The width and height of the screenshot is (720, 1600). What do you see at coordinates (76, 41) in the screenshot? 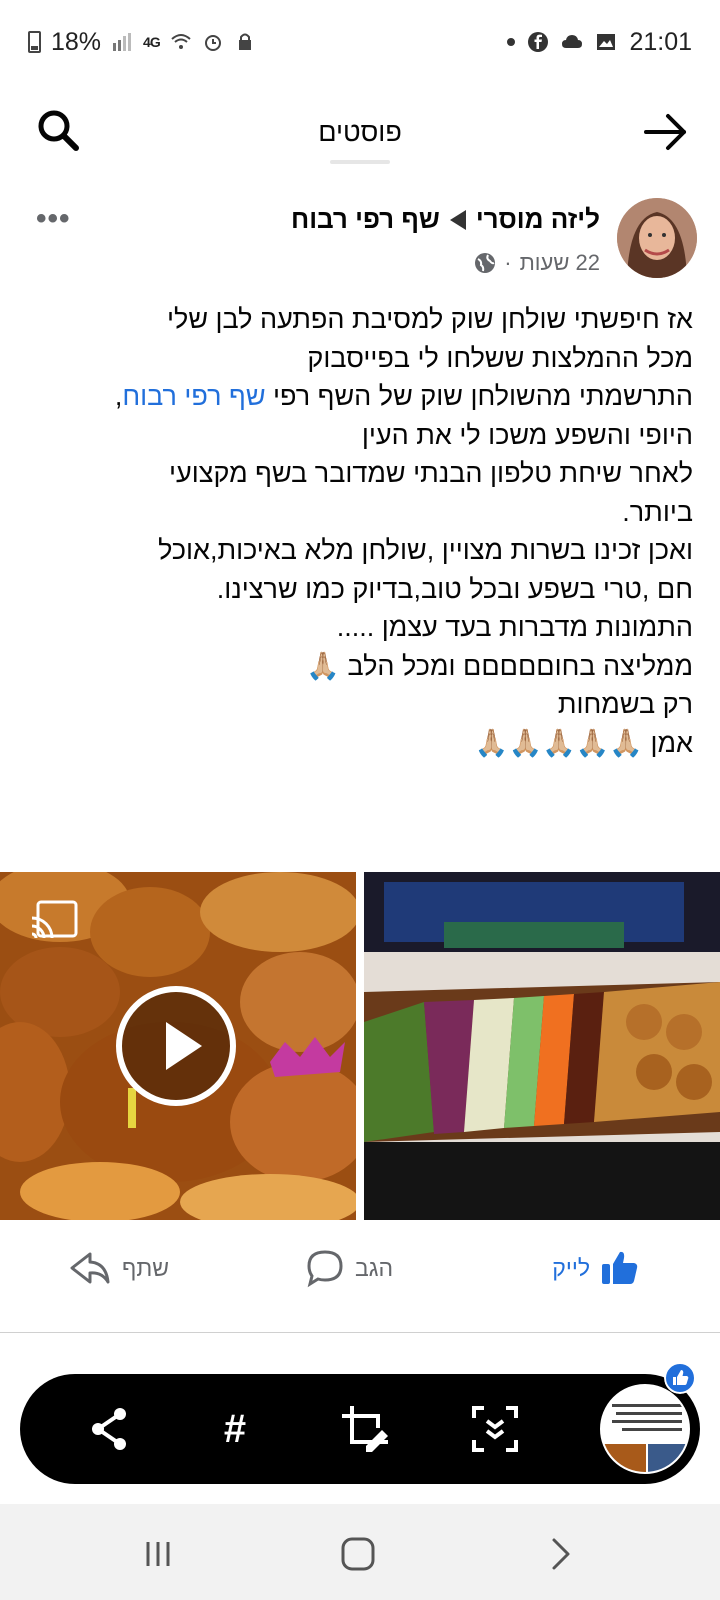
I see `battery-level: 18%` at bounding box center [76, 41].